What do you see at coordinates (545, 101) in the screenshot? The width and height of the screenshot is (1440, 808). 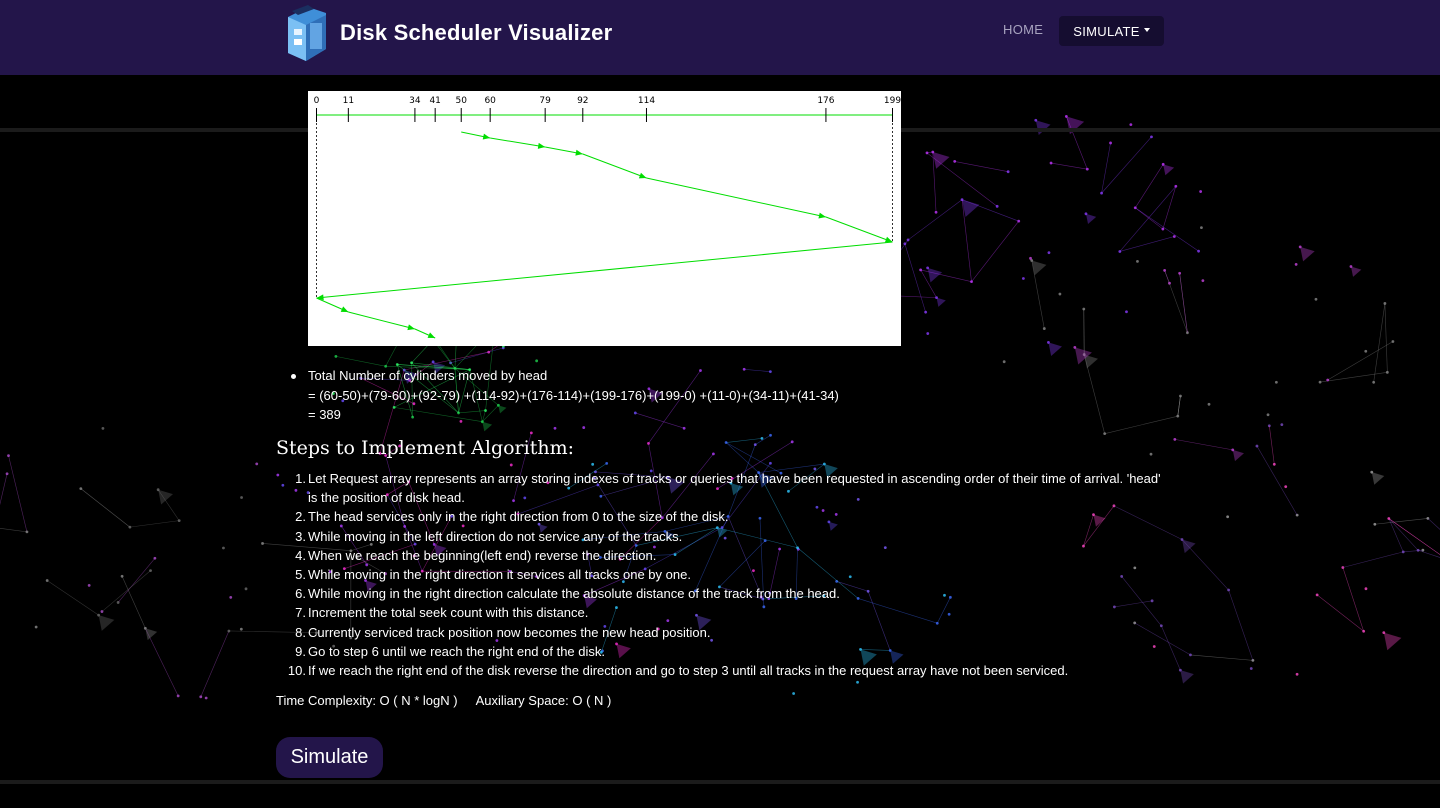 I see `tick-label: 79` at bounding box center [545, 101].